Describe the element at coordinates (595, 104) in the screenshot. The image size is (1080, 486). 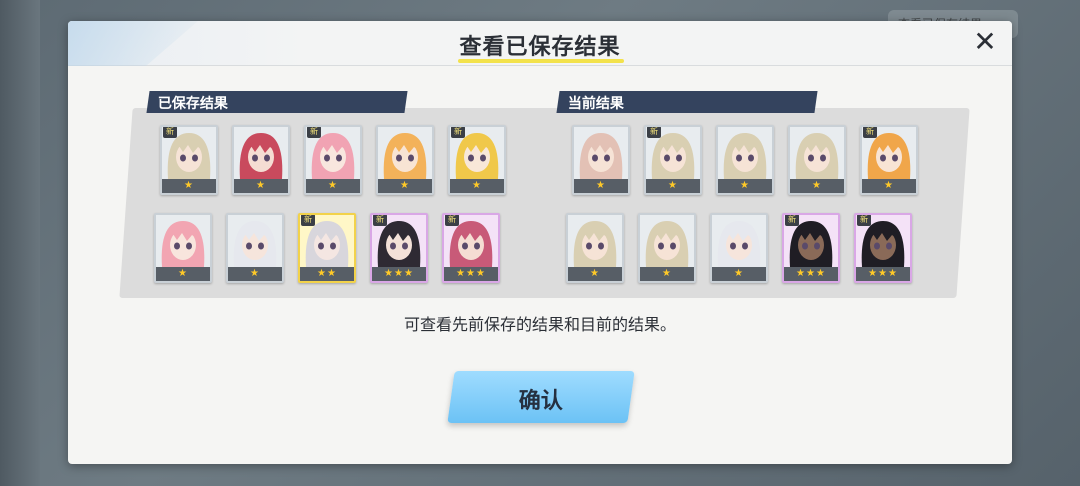
I see `current-results-label-text: 当前结果` at that location.